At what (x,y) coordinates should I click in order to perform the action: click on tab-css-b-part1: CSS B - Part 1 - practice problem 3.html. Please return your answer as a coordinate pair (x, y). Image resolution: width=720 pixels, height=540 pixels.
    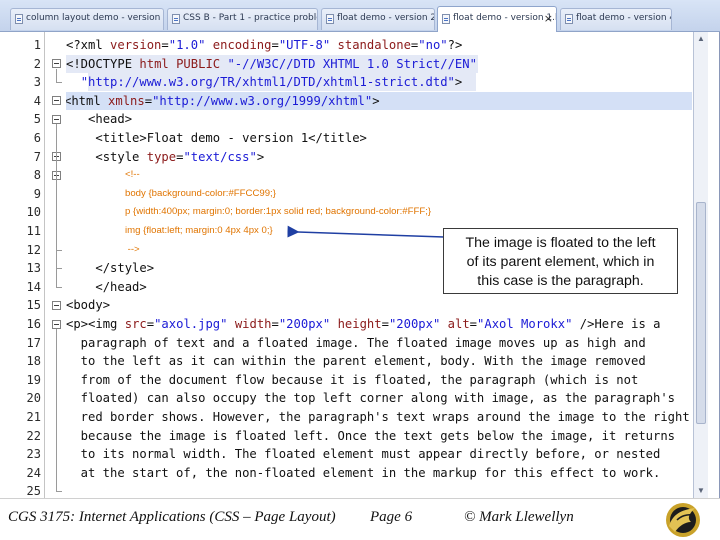
    Looking at the image, I should click on (242, 19).